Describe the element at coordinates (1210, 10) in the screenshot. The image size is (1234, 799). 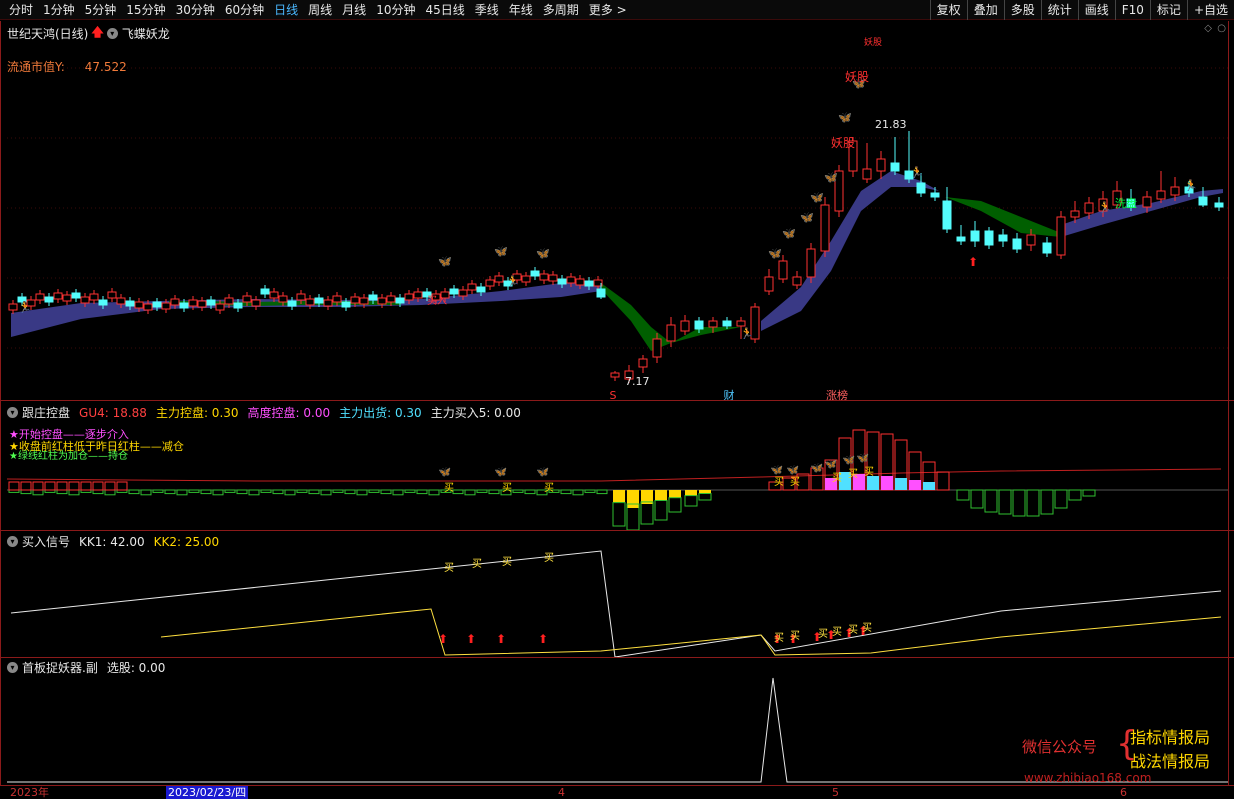
I see `toolbar-button-7: +自选` at that location.